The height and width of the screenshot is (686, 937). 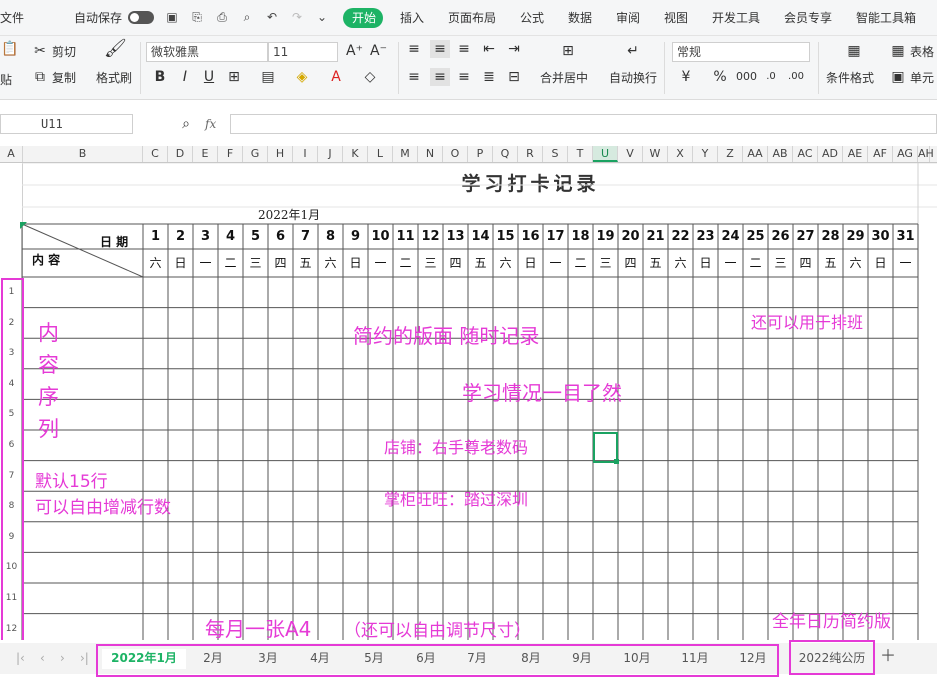 What do you see at coordinates (531, 658) in the screenshot?
I see `sheet-tab-aug: 8月` at bounding box center [531, 658].